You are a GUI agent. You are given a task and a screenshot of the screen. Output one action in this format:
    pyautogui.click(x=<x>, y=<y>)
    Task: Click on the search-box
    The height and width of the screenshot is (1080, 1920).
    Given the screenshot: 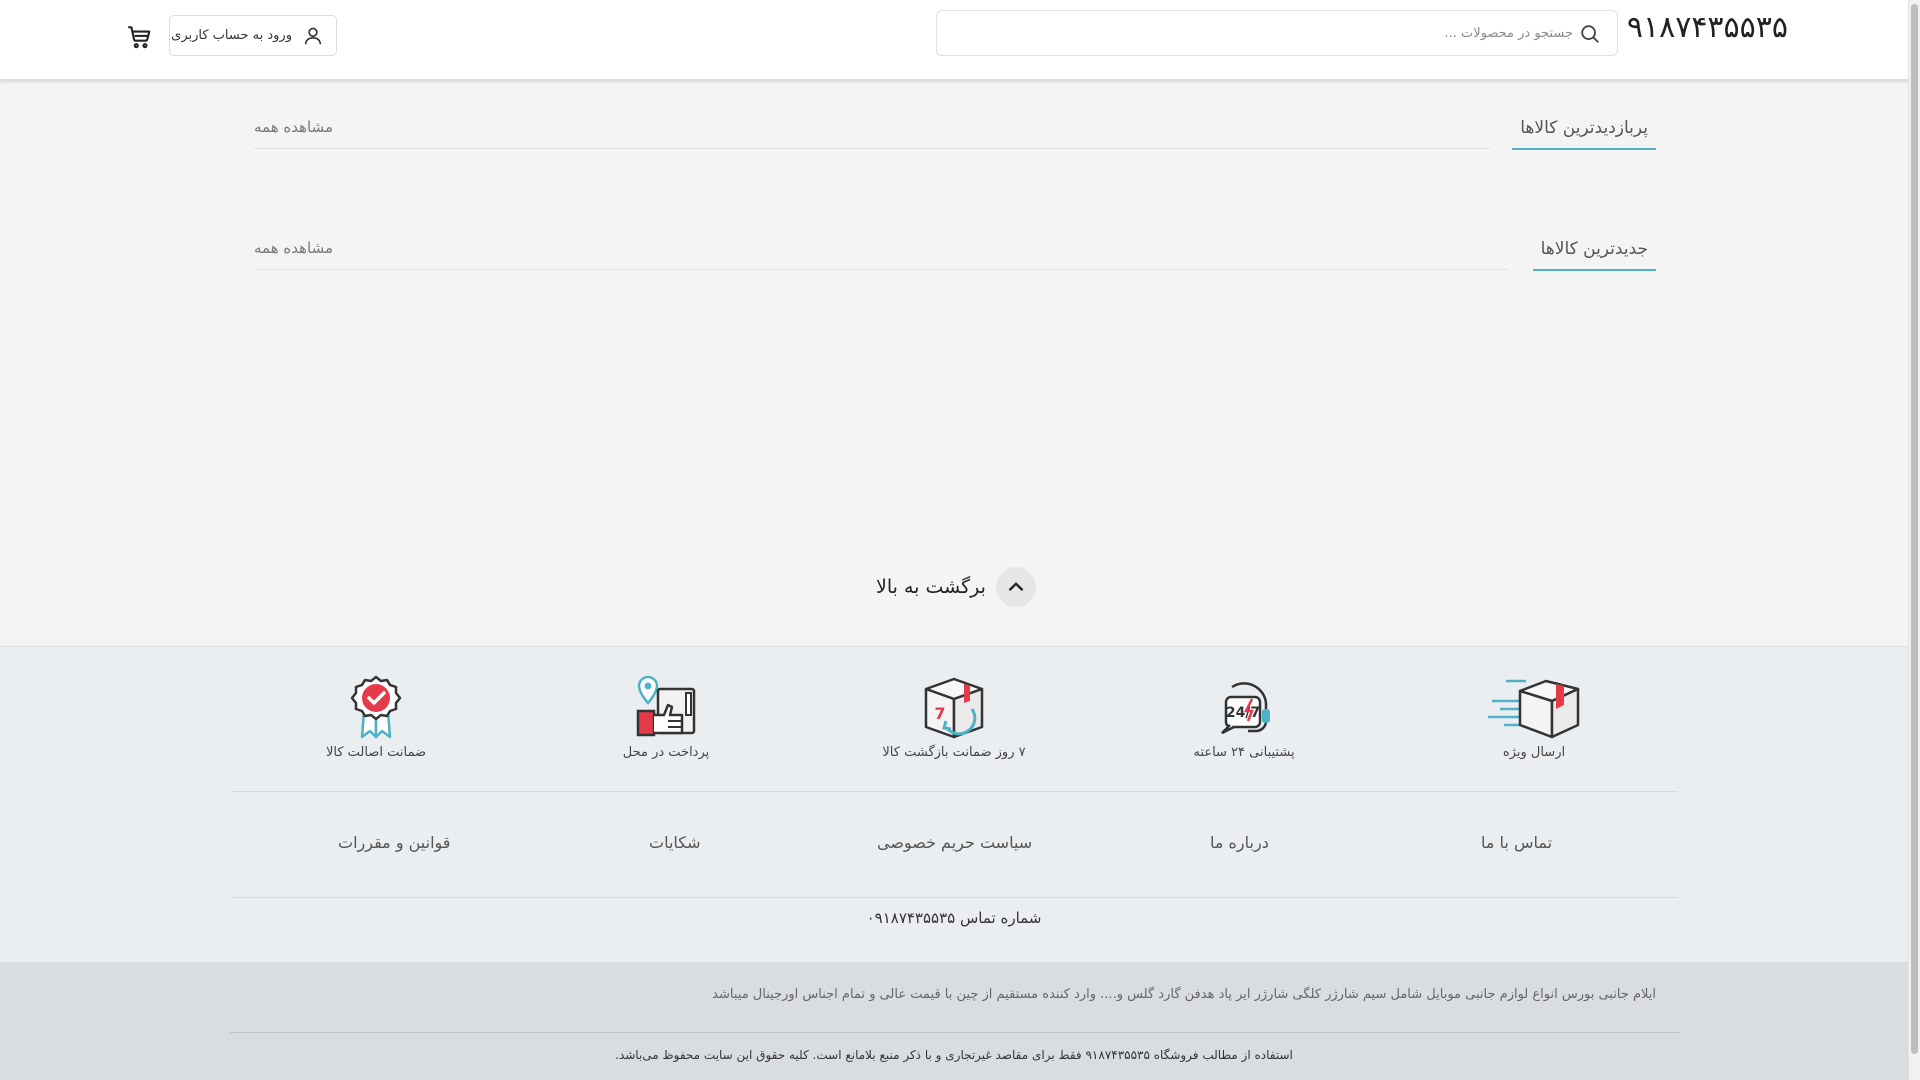 What is the action you would take?
    pyautogui.click(x=1277, y=33)
    